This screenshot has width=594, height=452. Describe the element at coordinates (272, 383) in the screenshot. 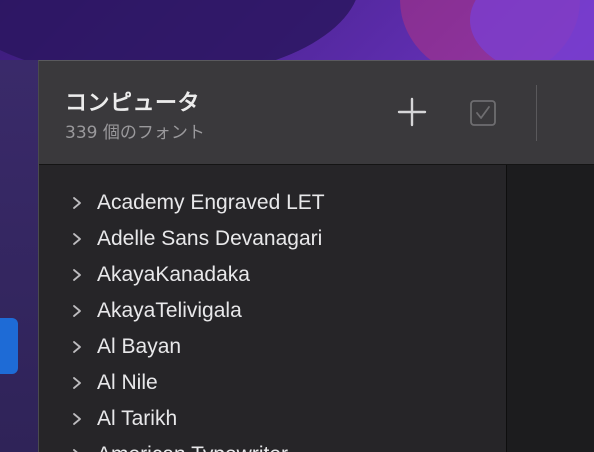

I see `font-family-row: Al Nile` at that location.